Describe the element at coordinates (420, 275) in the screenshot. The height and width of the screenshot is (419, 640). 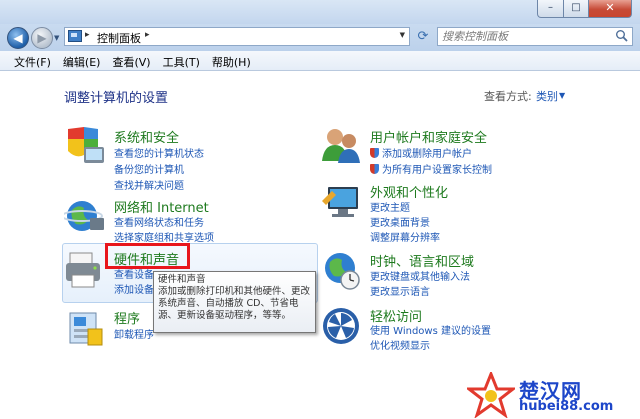
I see `link-change-keyboard: 更改键盘或其他输入法` at that location.